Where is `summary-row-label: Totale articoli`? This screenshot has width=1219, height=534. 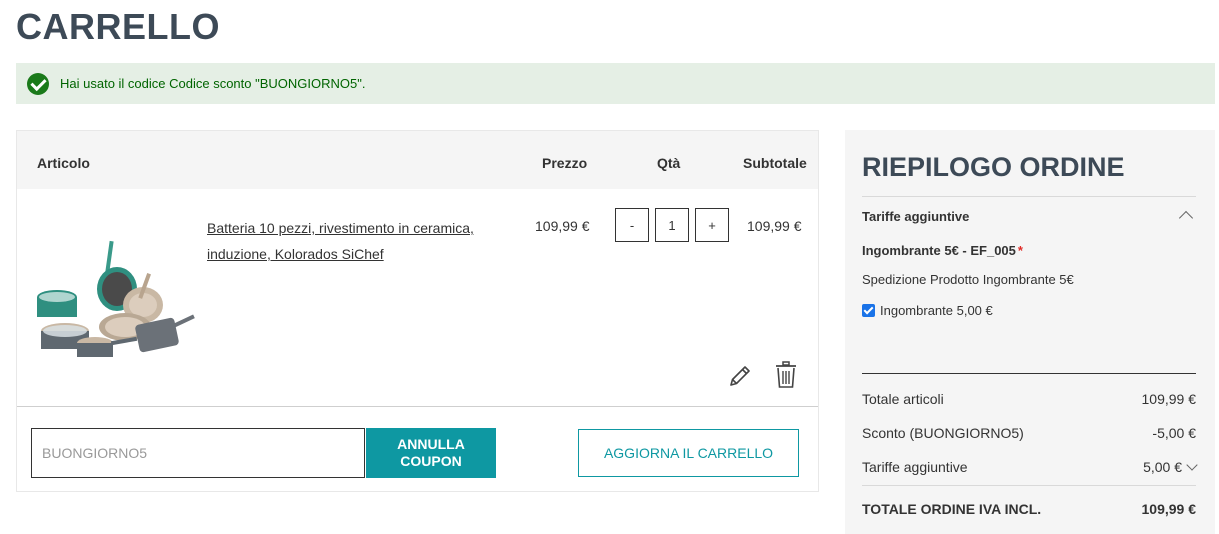 summary-row-label: Totale articoli is located at coordinates (903, 399).